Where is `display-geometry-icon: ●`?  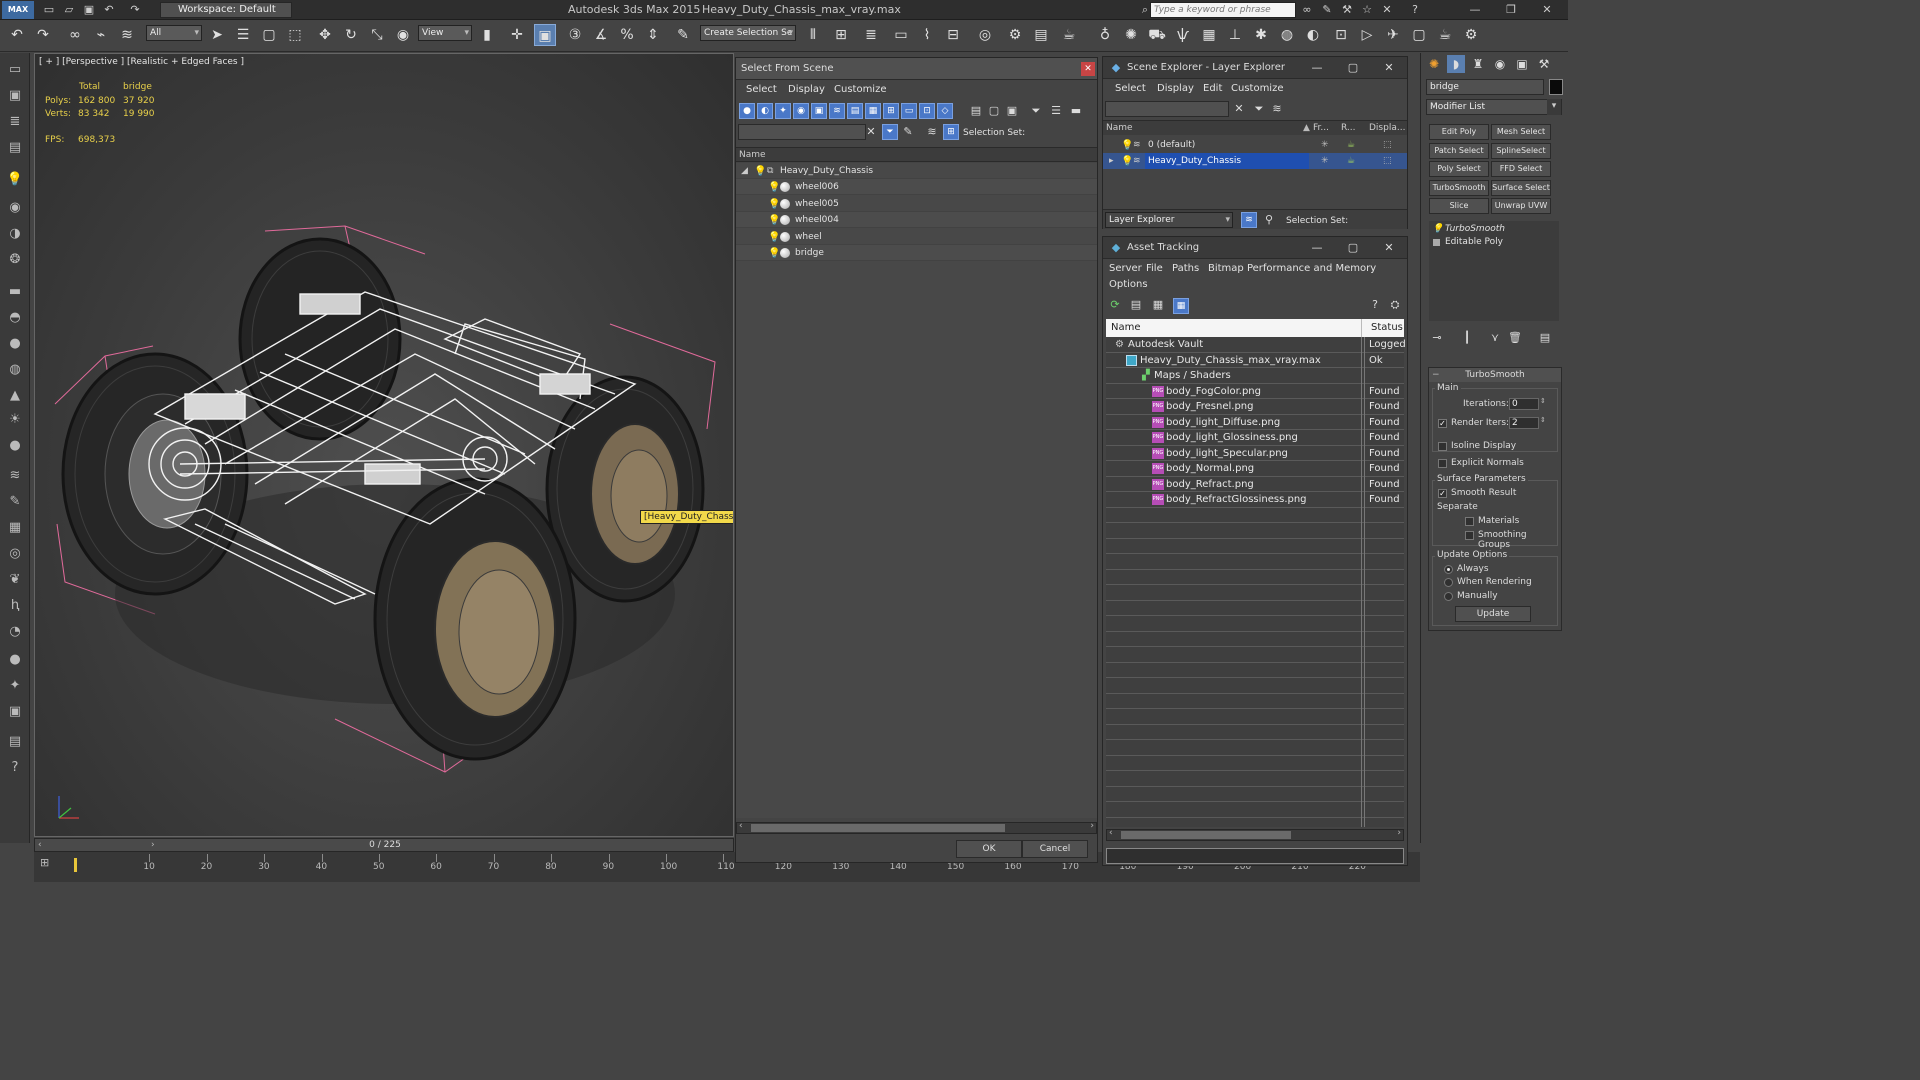 display-geometry-icon: ● is located at coordinates (747, 111).